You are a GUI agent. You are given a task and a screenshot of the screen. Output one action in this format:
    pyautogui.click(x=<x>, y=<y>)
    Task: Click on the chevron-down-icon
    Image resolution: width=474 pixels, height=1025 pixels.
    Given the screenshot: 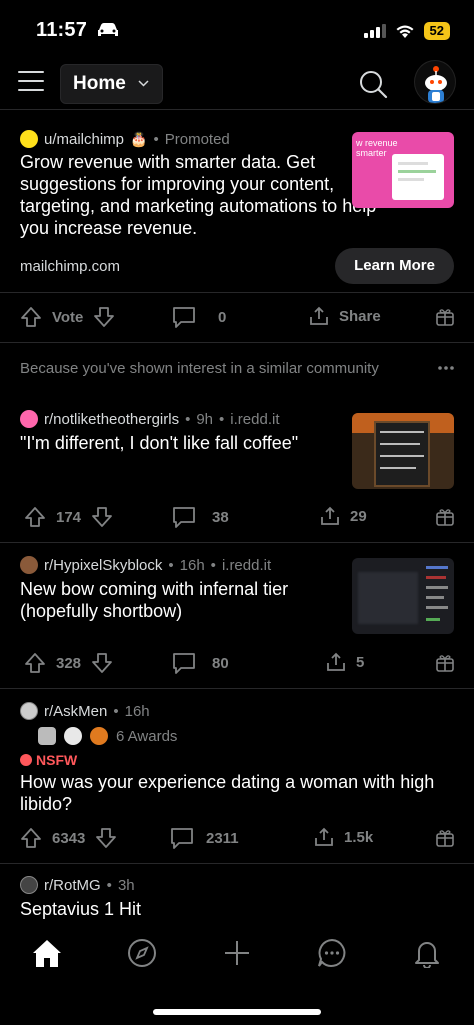 What is the action you would take?
    pyautogui.click(x=143, y=84)
    